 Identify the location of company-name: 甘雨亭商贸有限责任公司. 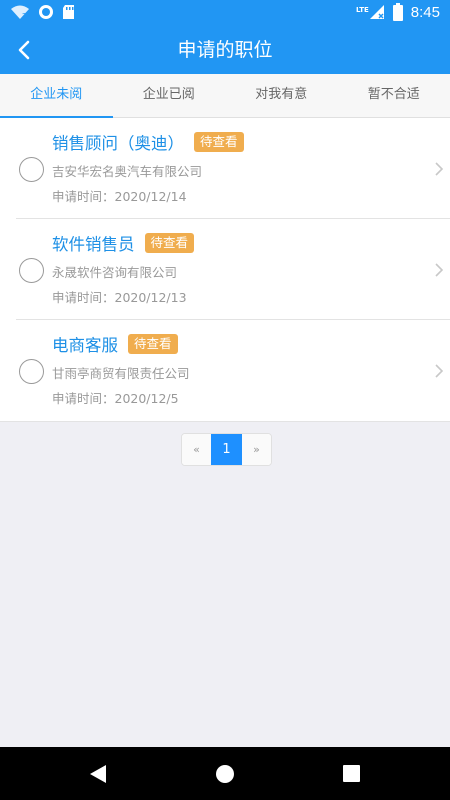
(121, 373).